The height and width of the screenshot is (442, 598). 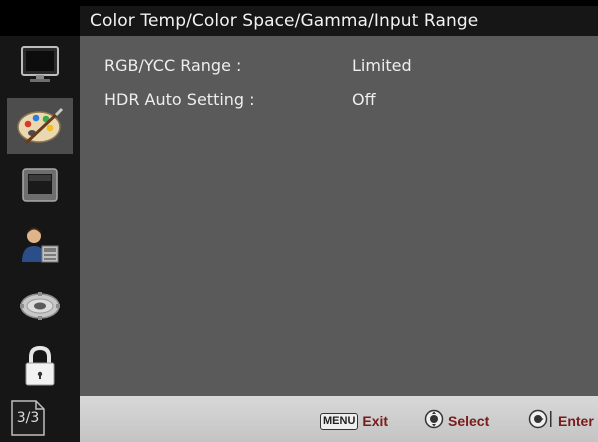 I want to click on monitor-icon, so click(x=40, y=64).